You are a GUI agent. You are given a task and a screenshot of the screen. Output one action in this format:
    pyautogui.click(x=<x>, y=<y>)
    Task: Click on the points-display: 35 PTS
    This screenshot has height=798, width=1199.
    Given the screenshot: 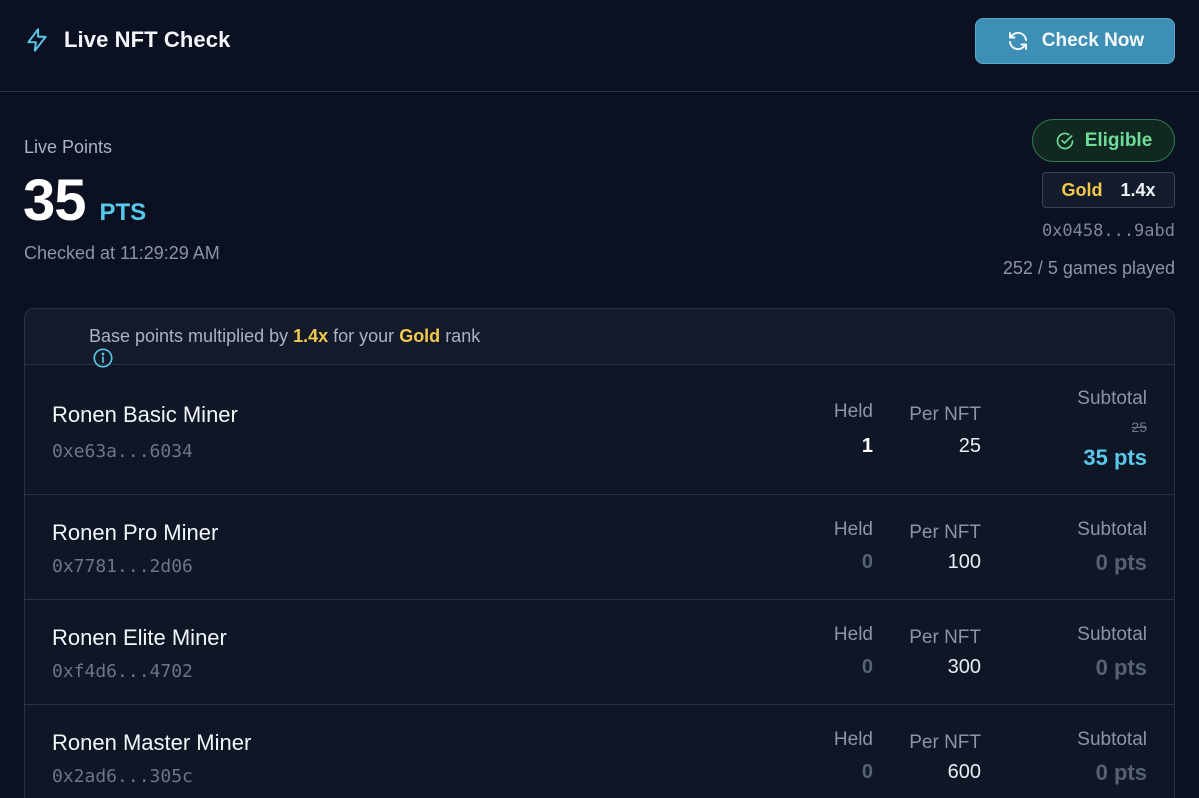 What is the action you would take?
    pyautogui.click(x=84, y=201)
    